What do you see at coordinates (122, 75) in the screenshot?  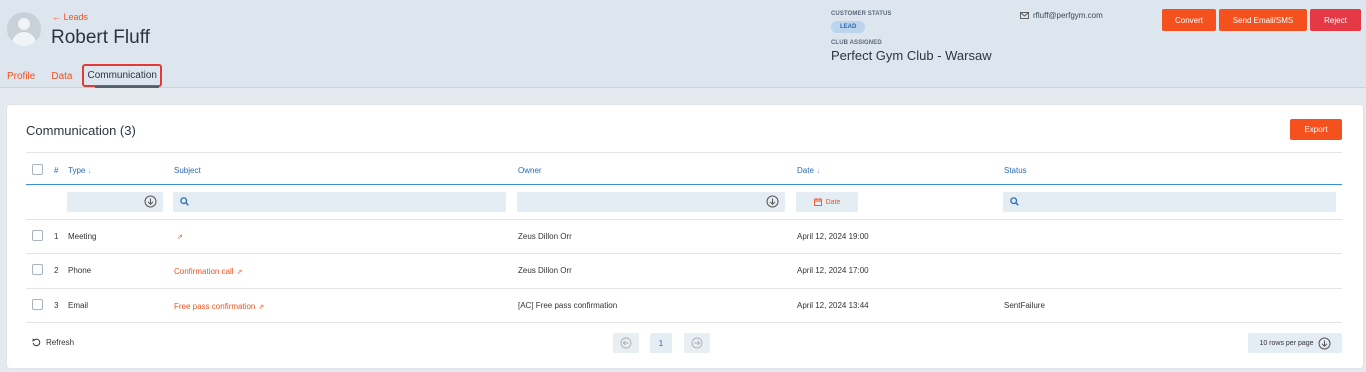 I see `tab-communication: Communication` at bounding box center [122, 75].